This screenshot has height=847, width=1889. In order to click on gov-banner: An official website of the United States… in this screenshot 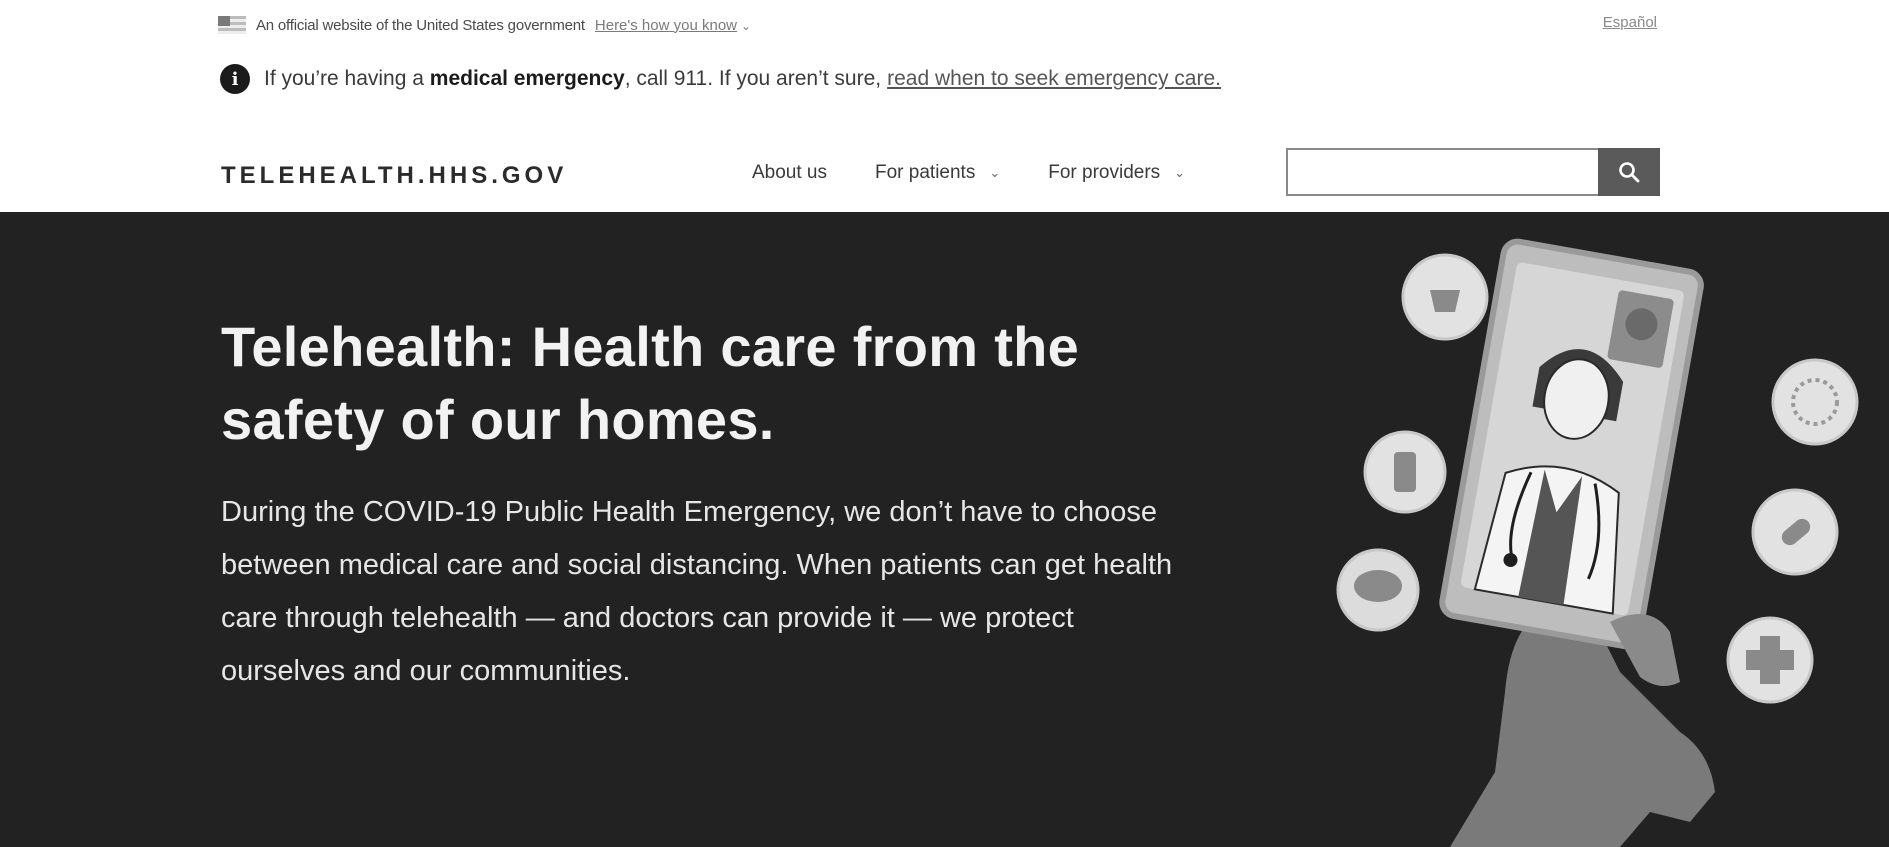, I will do `click(944, 25)`.